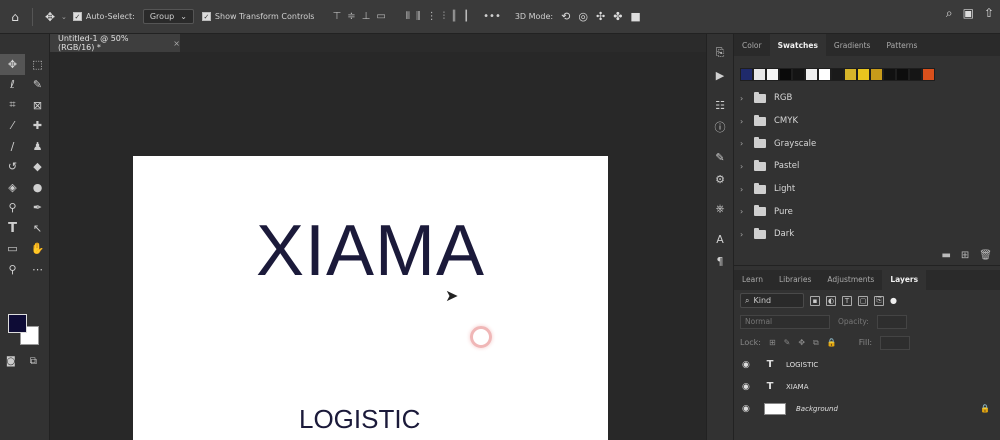 The image size is (1000, 440). Describe the element at coordinates (37, 85) in the screenshot. I see `quick-select-tool-icon: ✎` at that location.